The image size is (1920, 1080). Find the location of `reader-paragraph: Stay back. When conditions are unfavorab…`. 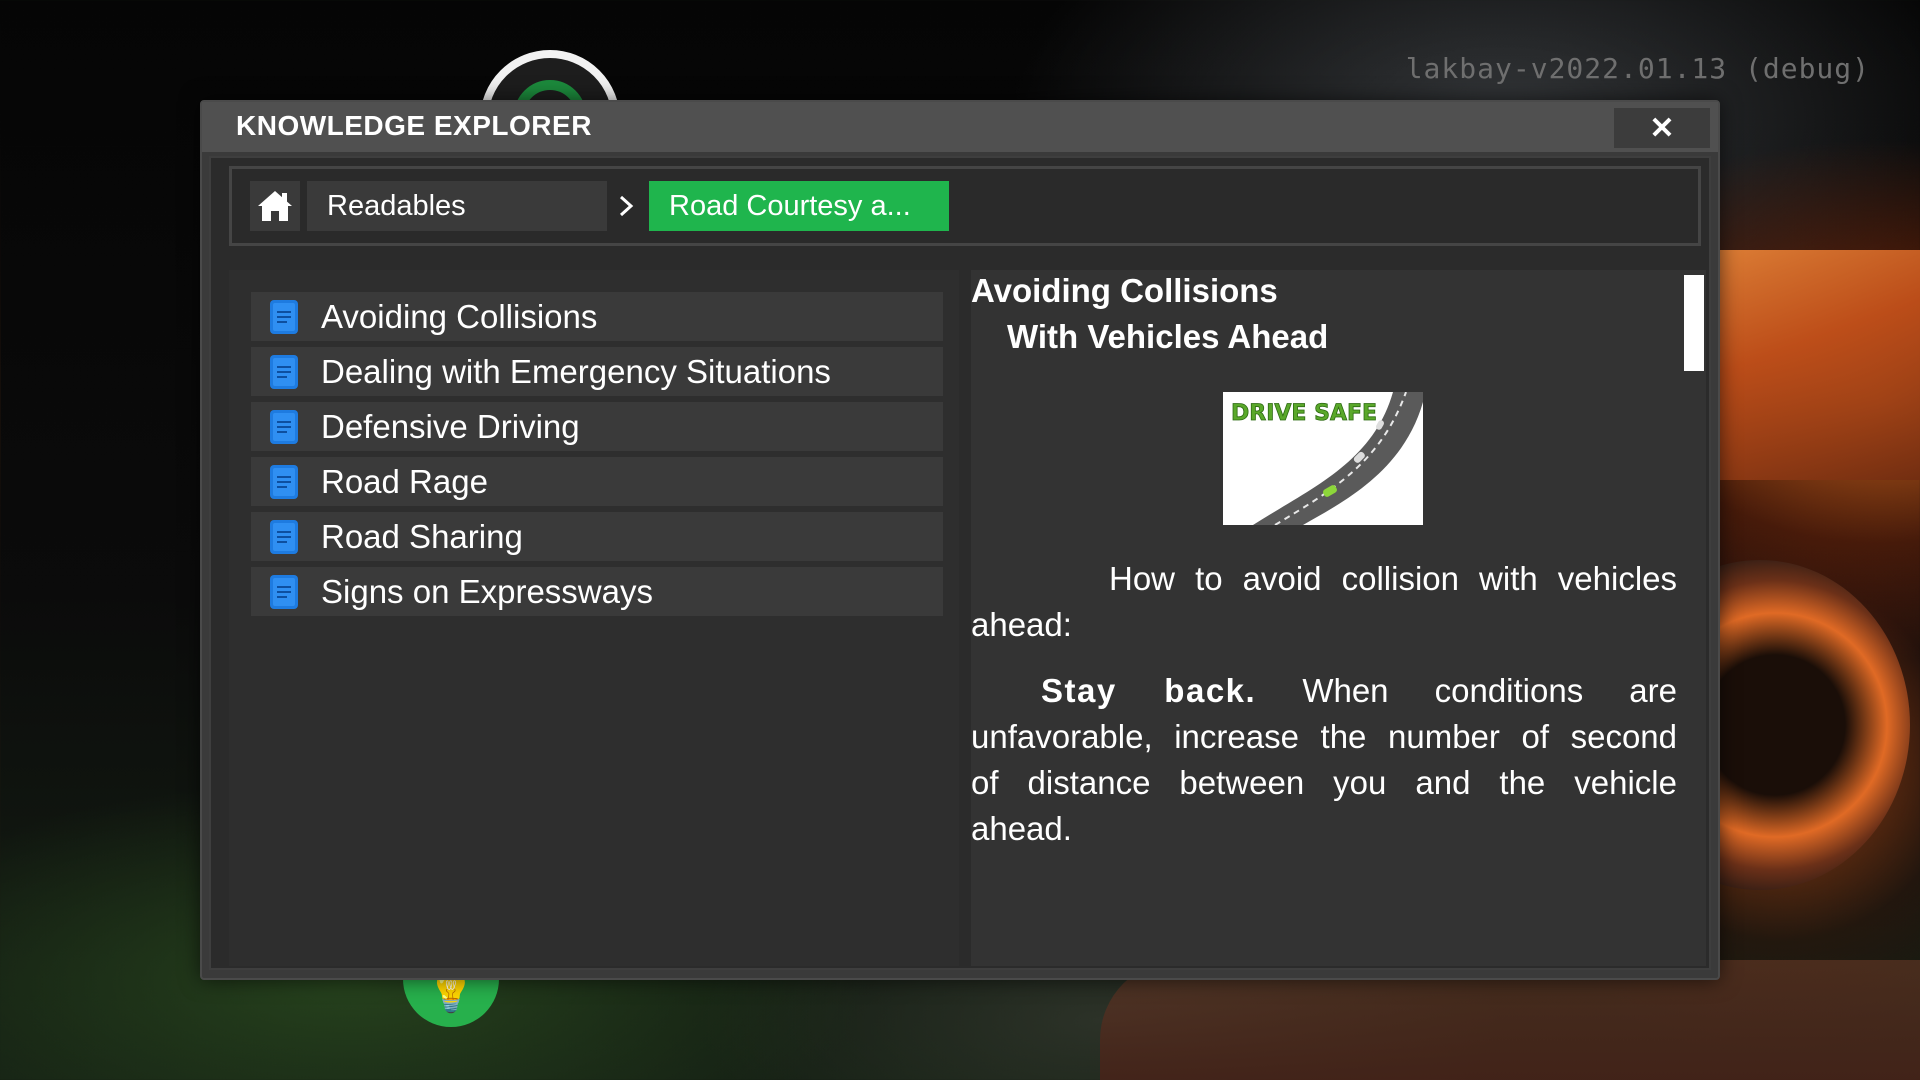

reader-paragraph: Stay back. When conditions are unfavorab… is located at coordinates (1324, 760).